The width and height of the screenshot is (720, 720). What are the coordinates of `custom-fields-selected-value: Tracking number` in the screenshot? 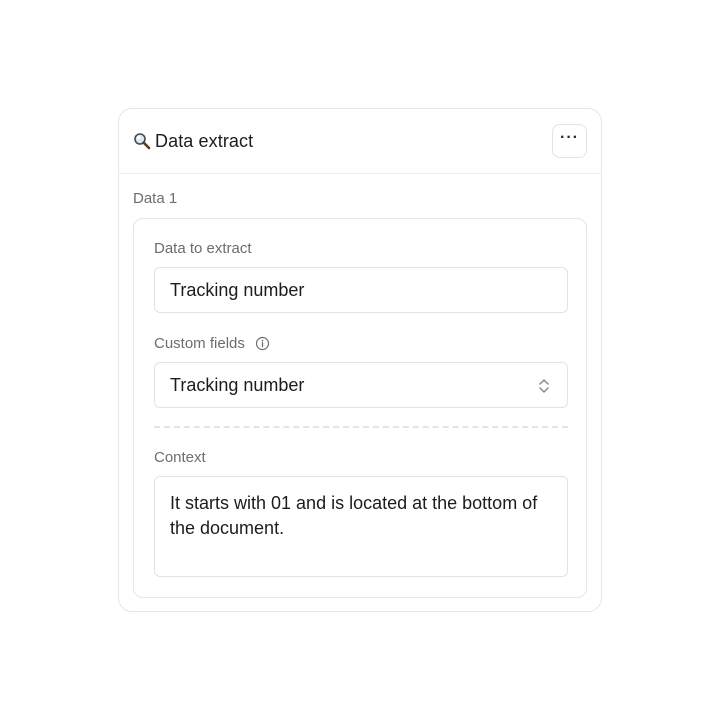 It's located at (237, 385).